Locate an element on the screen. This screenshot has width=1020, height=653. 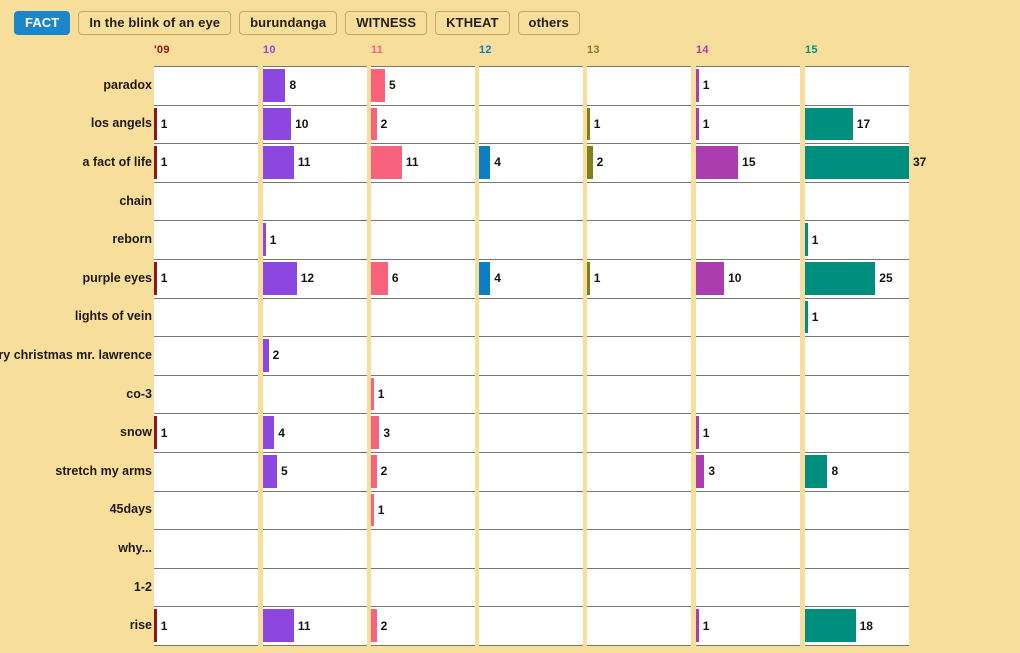
bar-value-label: 37 is located at coordinates (920, 162).